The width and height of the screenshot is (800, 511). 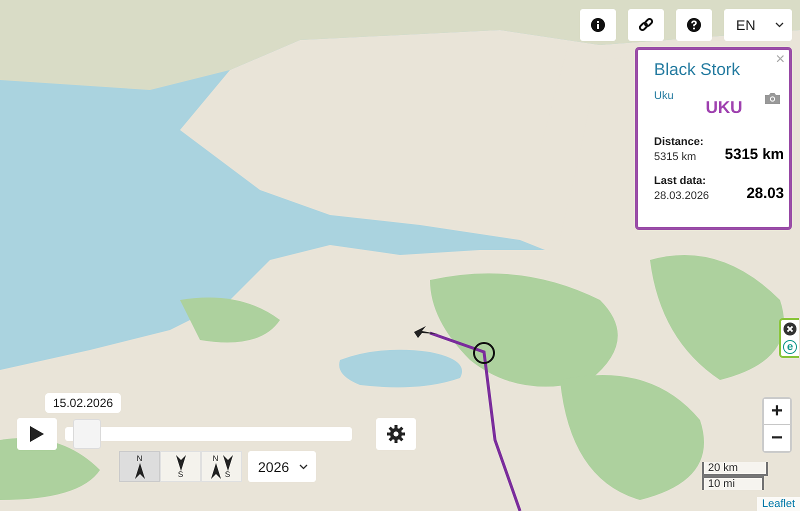 What do you see at coordinates (724, 108) in the screenshot?
I see `logo-text: UKU` at bounding box center [724, 108].